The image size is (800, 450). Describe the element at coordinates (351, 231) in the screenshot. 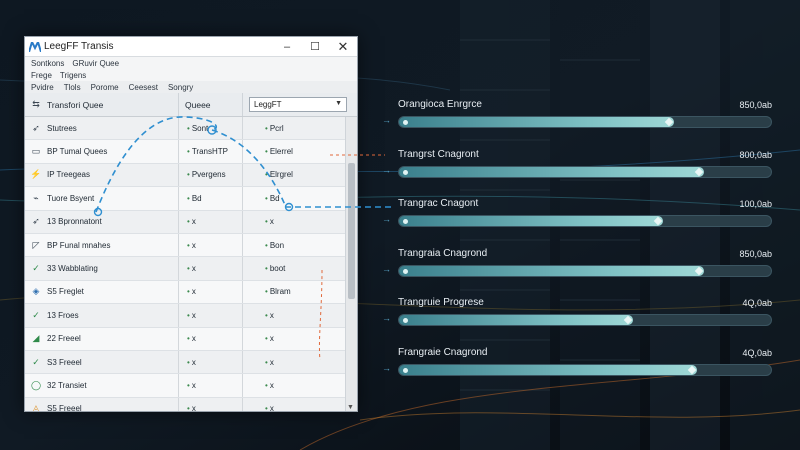

I see `scroll-thumb` at that location.